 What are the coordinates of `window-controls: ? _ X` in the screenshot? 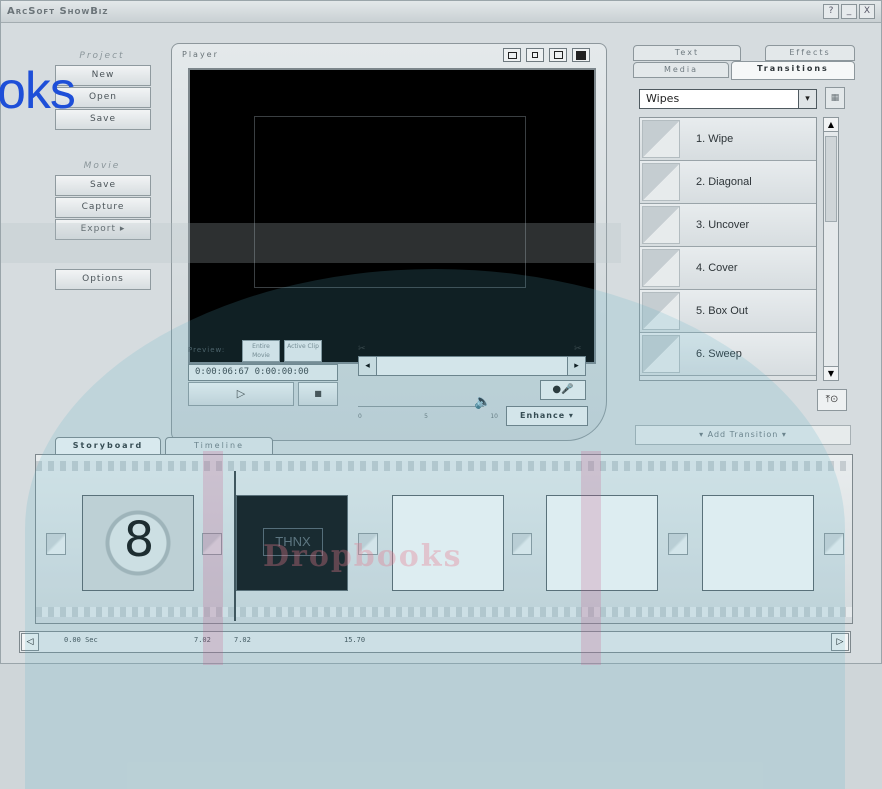 It's located at (849, 11).